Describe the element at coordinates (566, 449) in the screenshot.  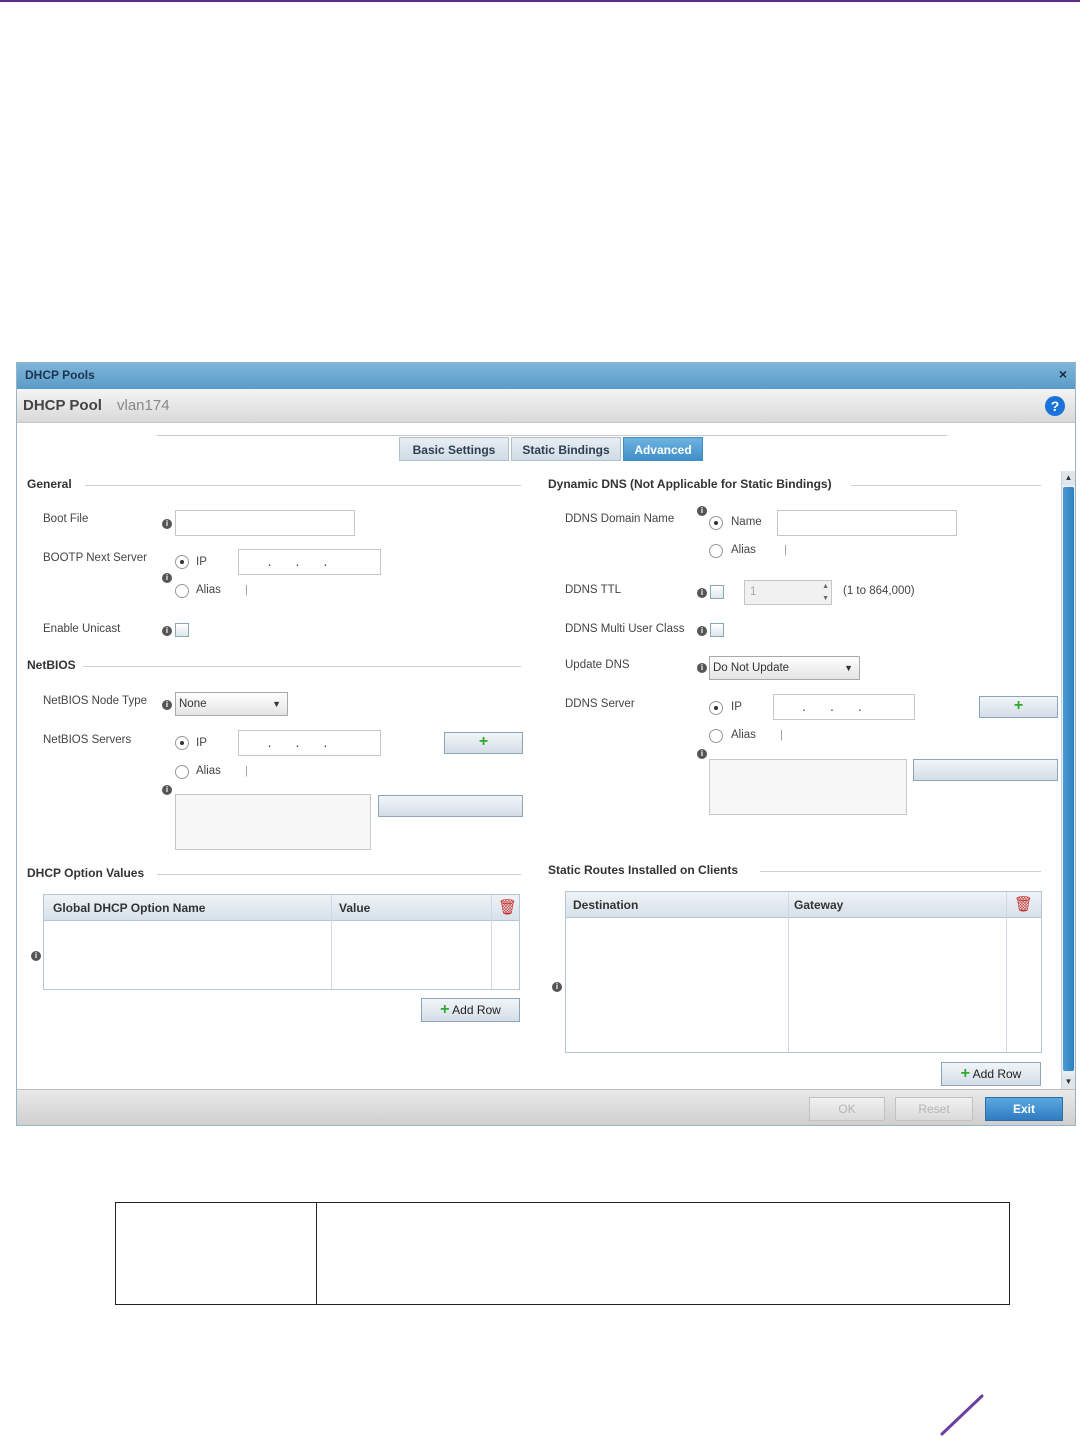
I see `tab-static-bindings: Static Bindings` at that location.